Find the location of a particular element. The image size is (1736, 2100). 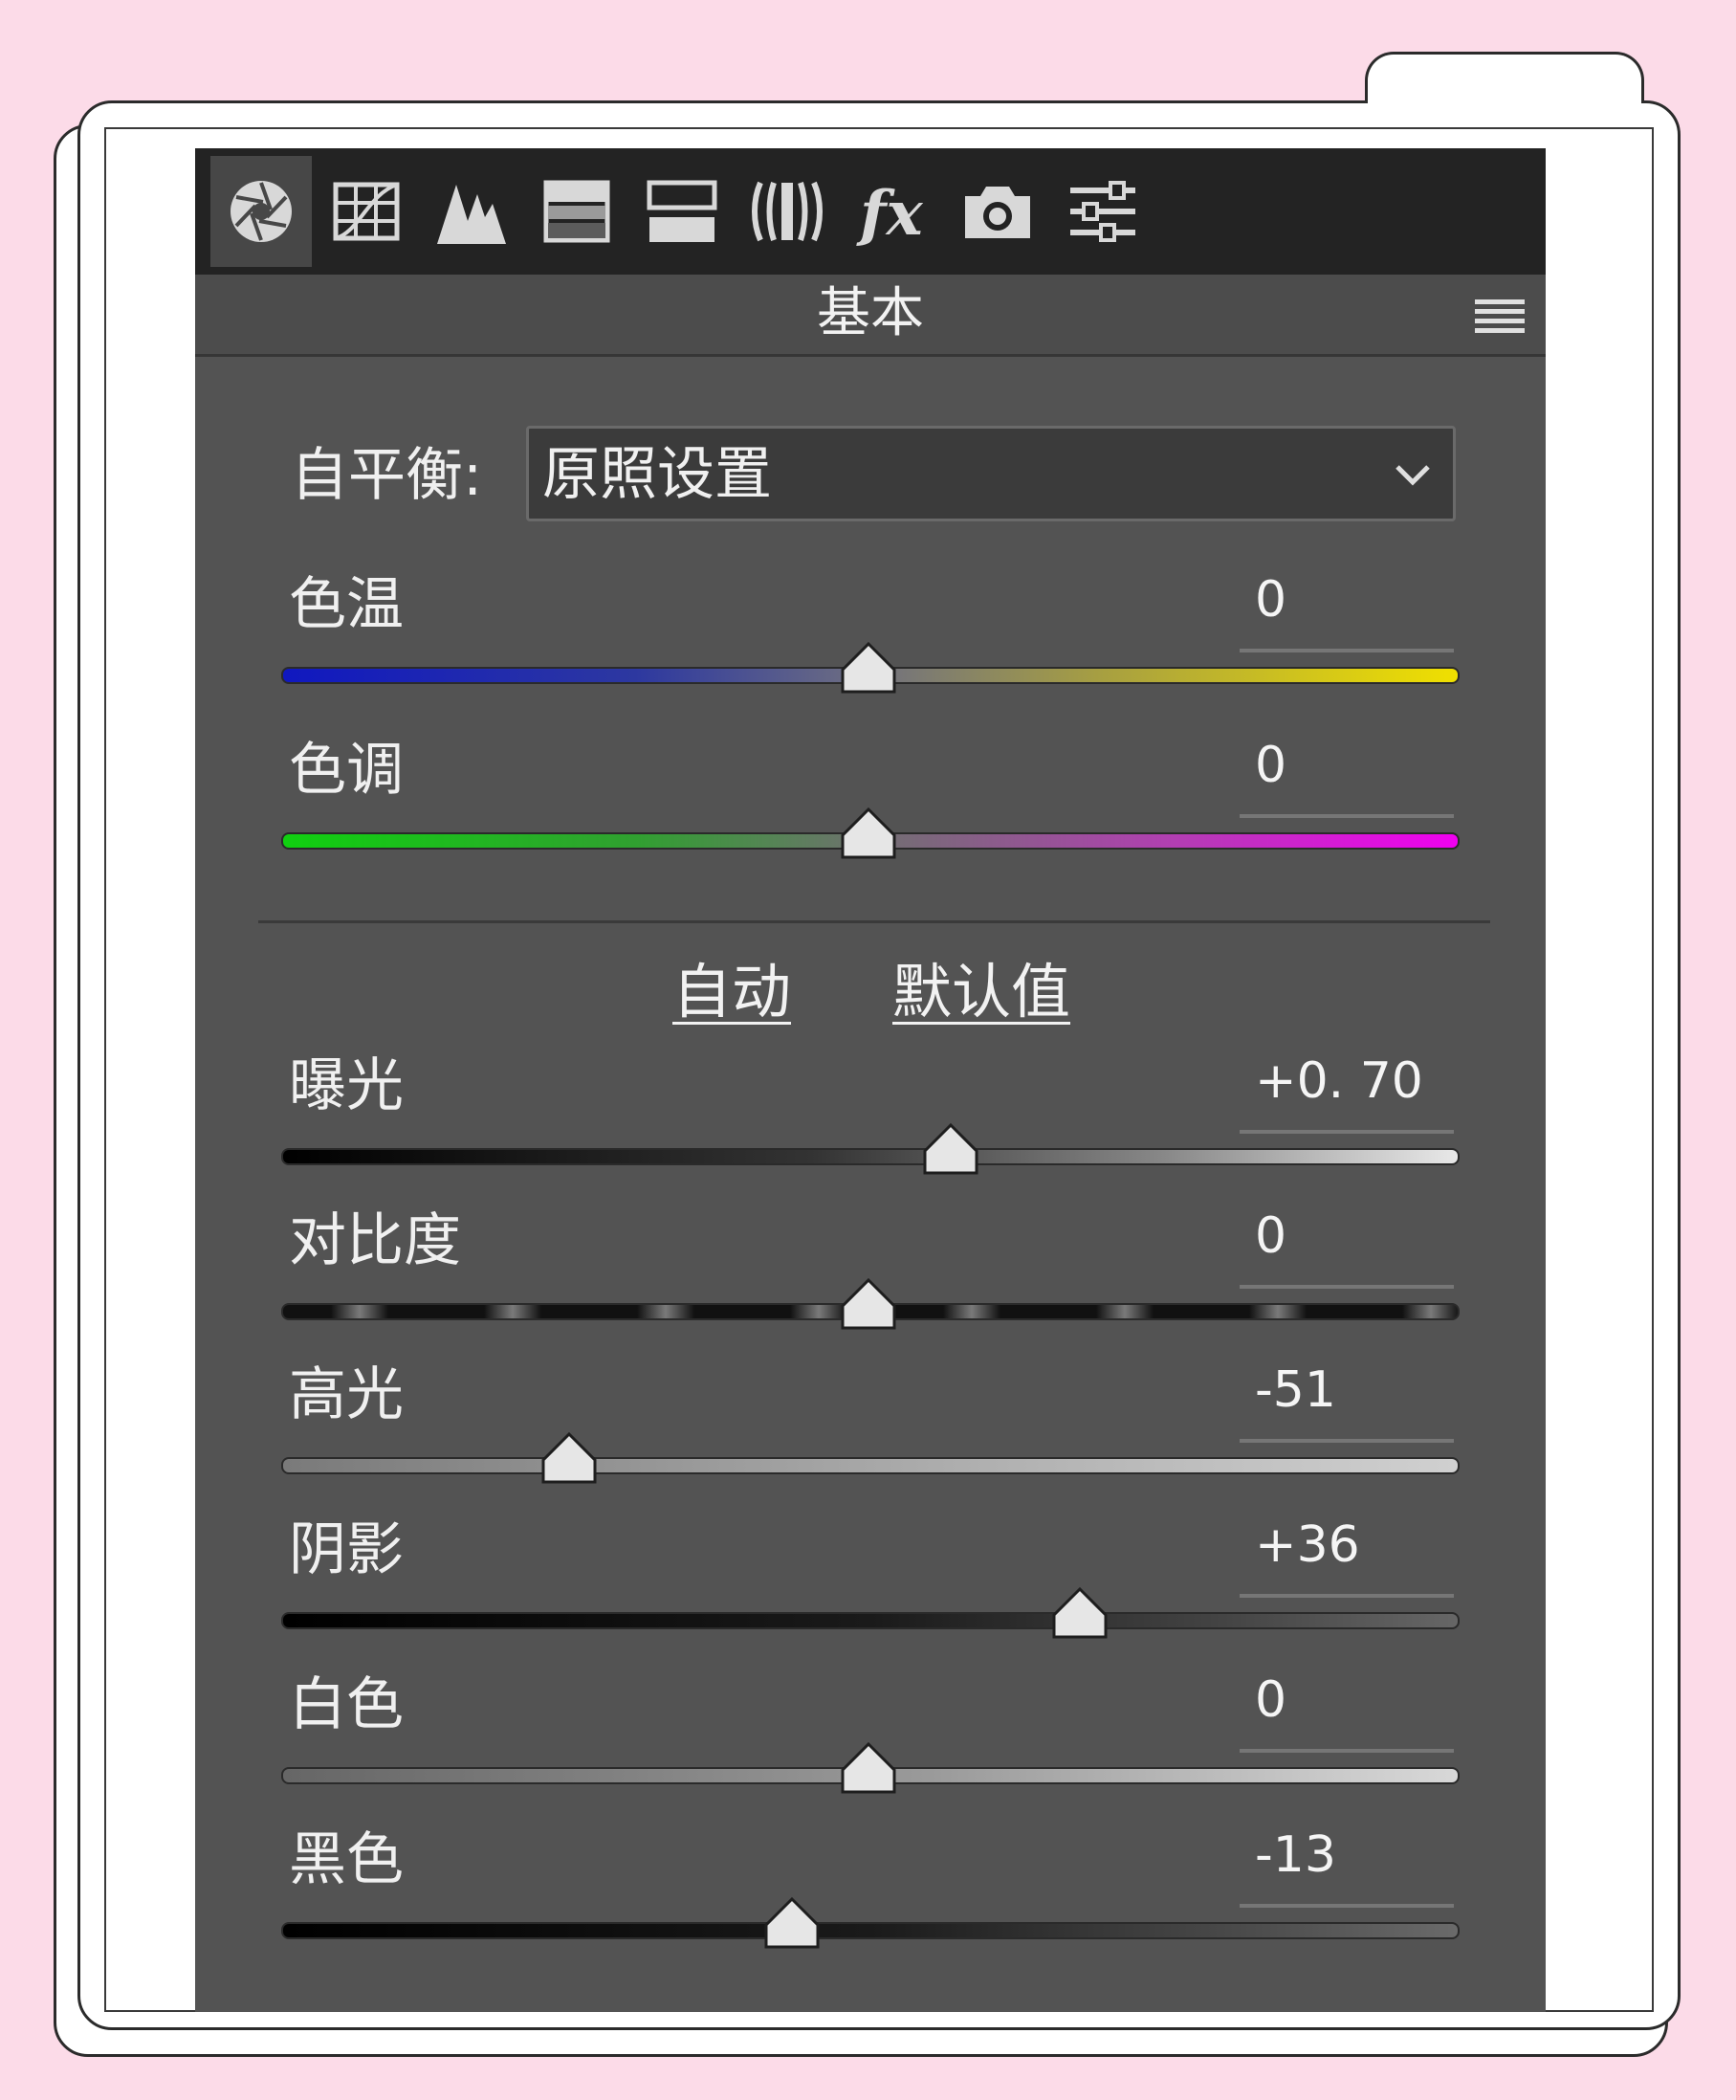

blacks-slider-thumb is located at coordinates (792, 1923).